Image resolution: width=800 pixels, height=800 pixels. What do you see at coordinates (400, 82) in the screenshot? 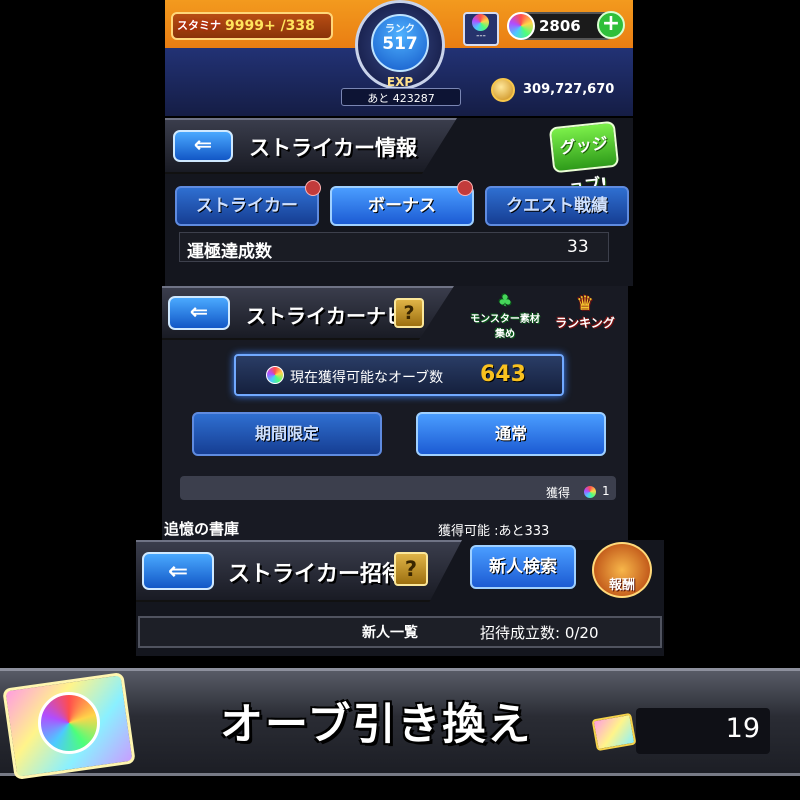
I see `exp-label: EXP` at bounding box center [400, 82].